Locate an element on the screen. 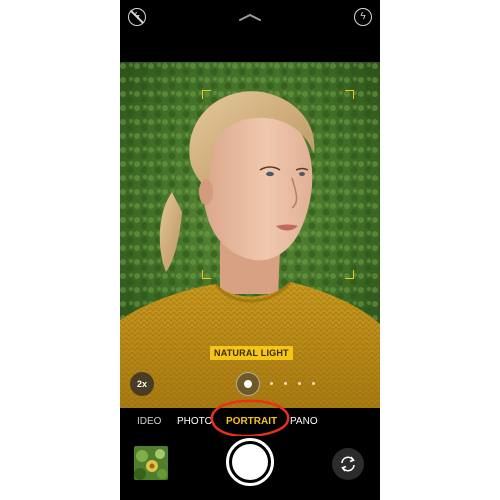  zoom-button: 2x is located at coordinates (142, 384).